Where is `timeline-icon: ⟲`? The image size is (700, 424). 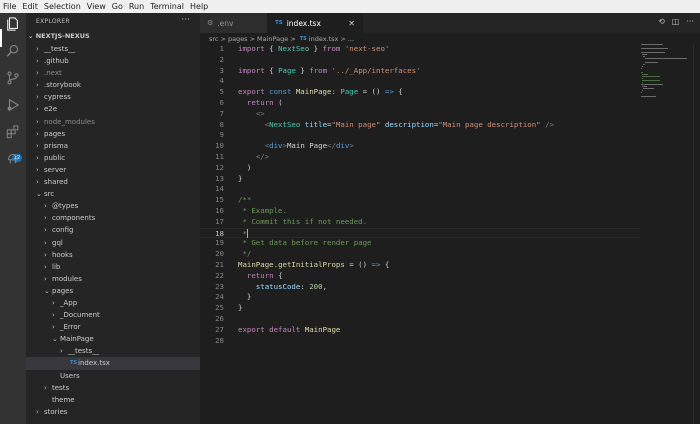 timeline-icon: ⟲ is located at coordinates (661, 21).